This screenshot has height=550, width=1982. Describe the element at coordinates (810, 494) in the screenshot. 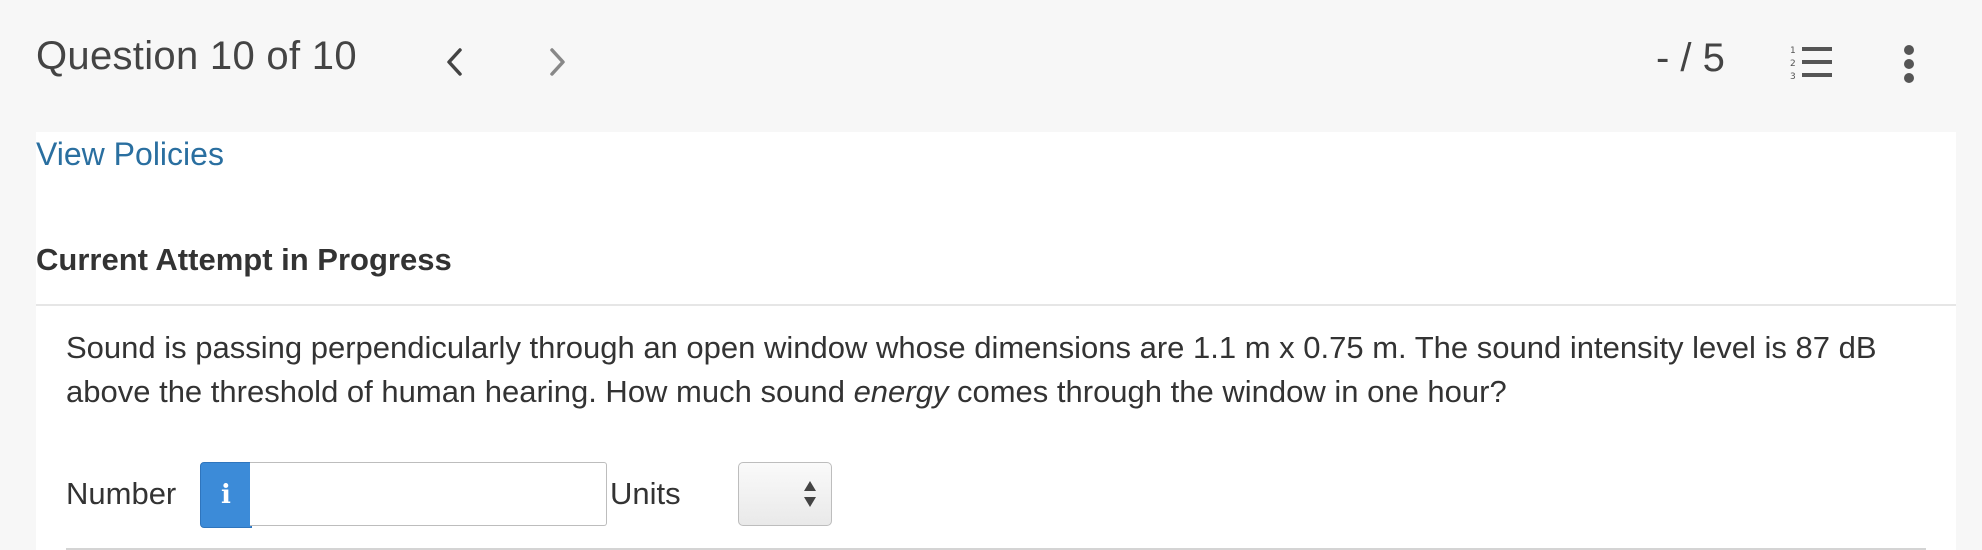

I see `select-arrows-icon` at that location.